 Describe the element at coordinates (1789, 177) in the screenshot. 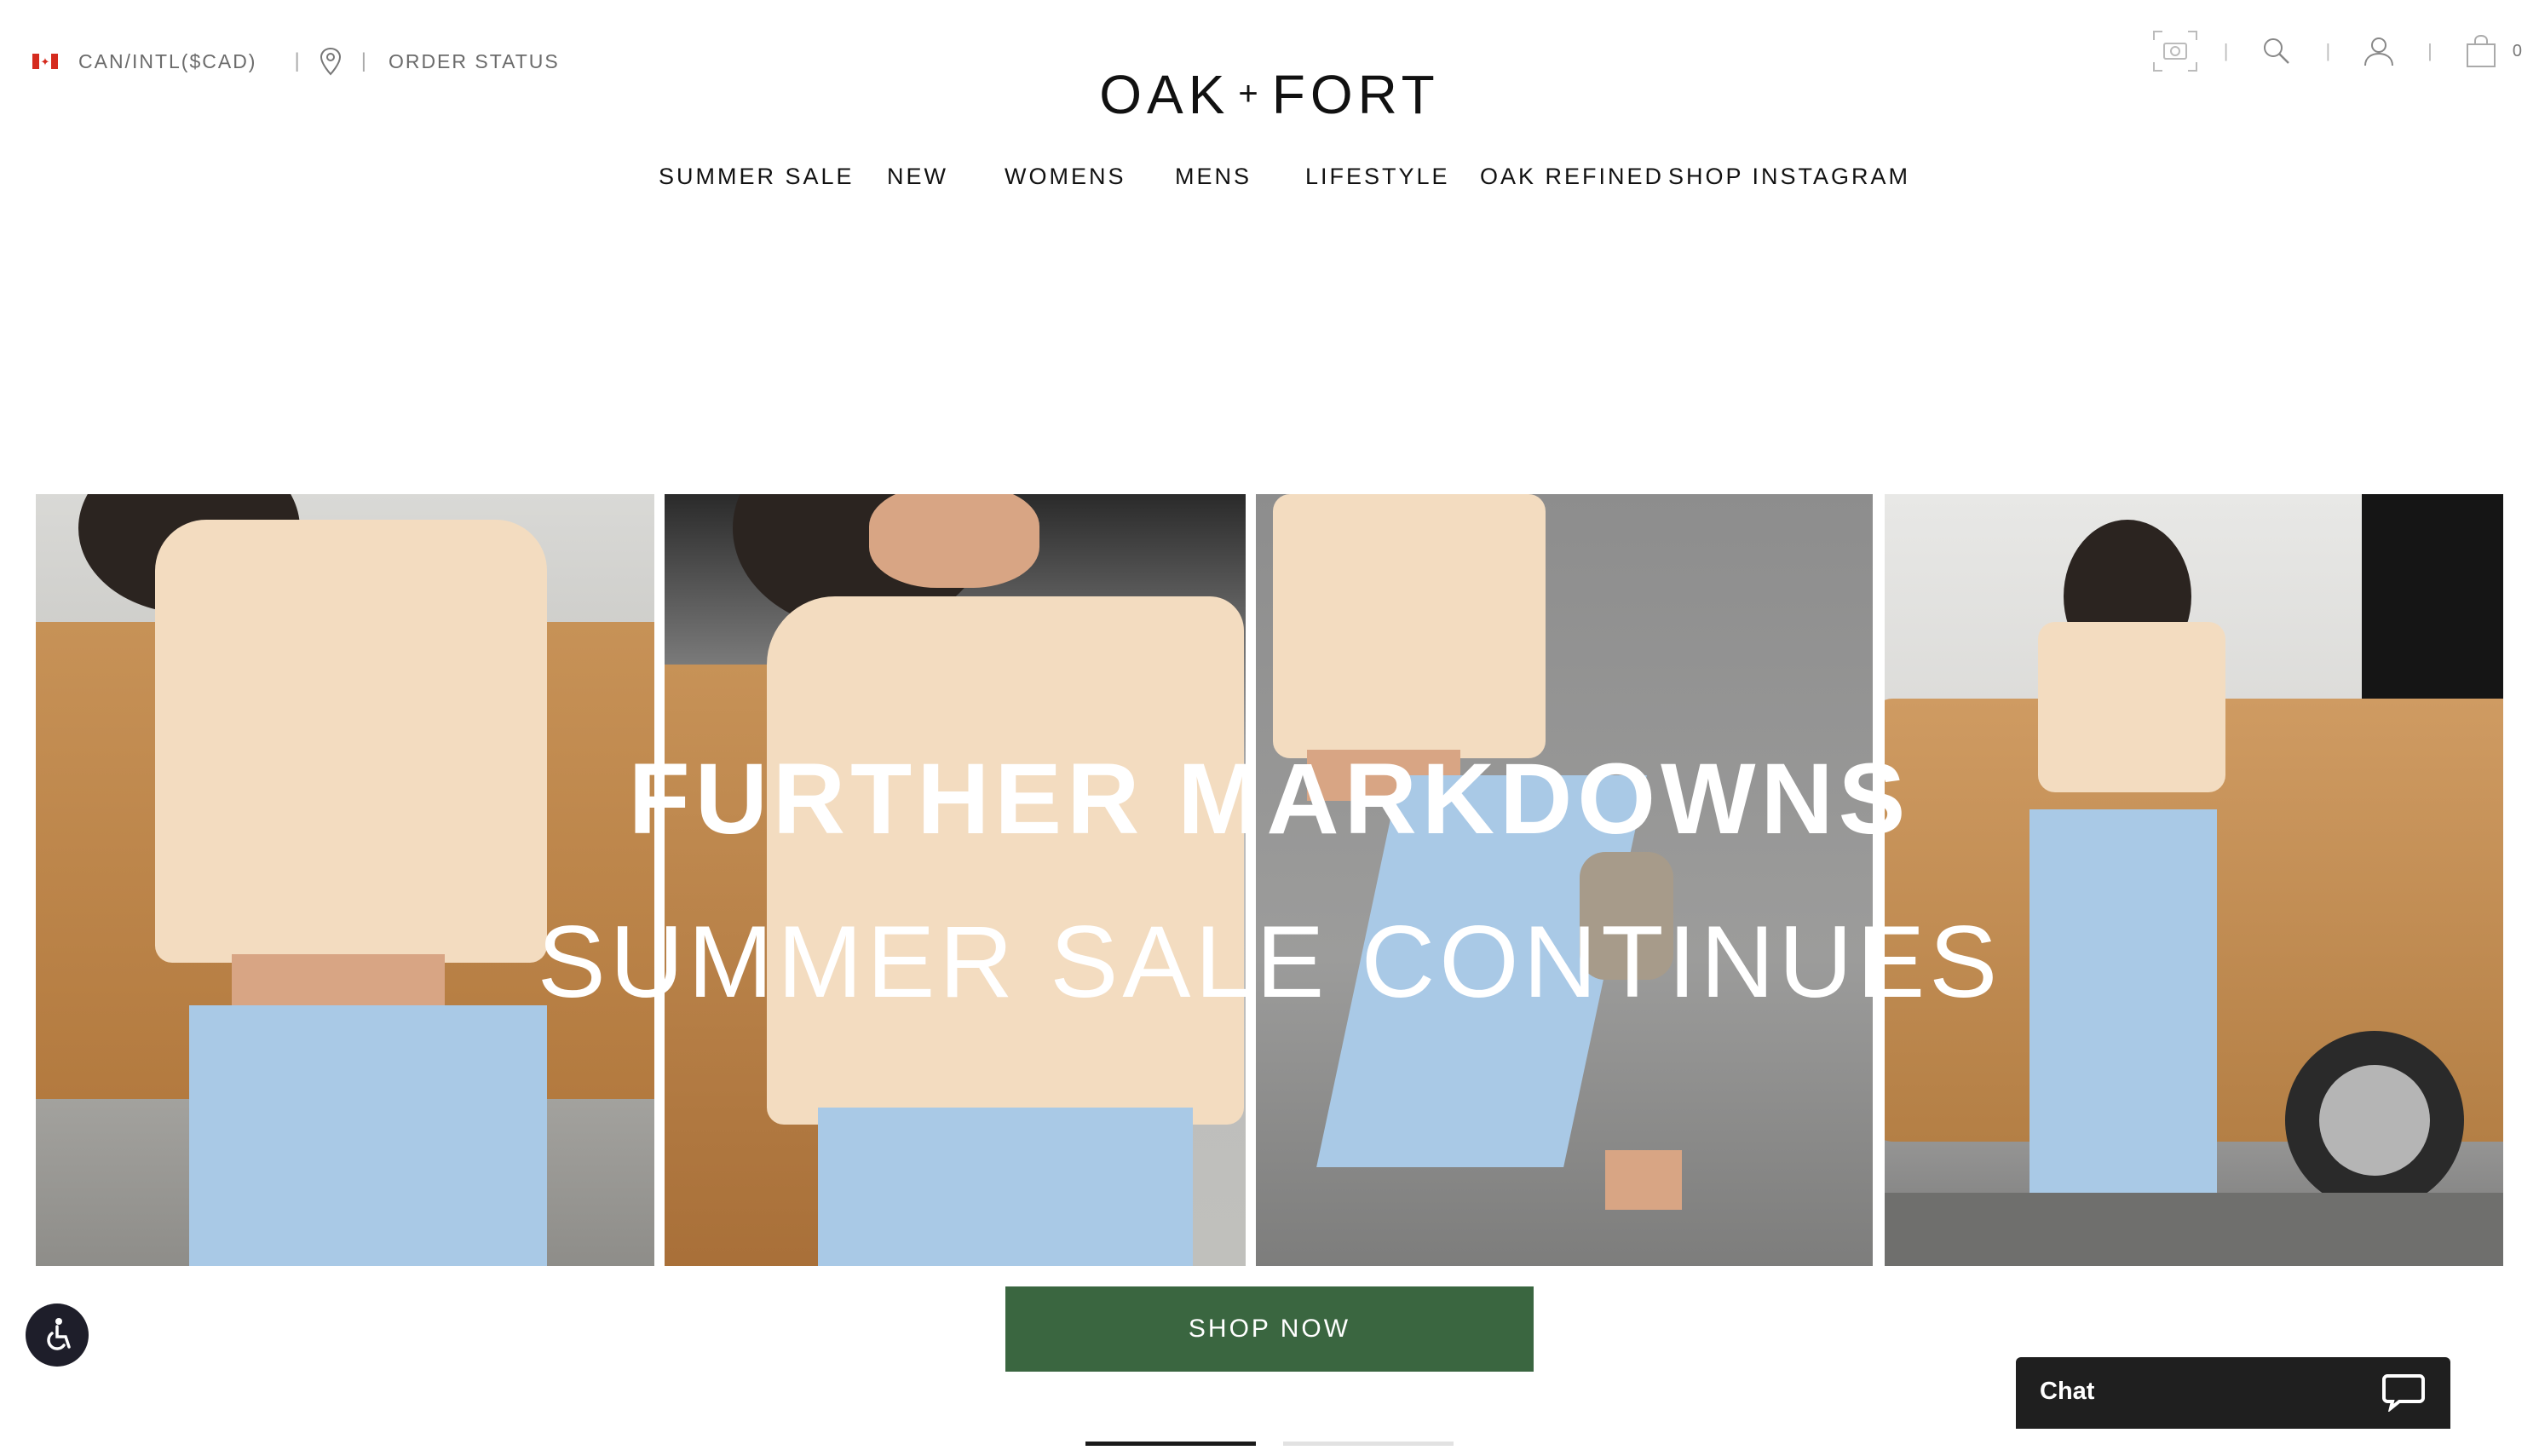

I see `nav-item-shop-instagram: SHOP INSTAGRAM` at that location.